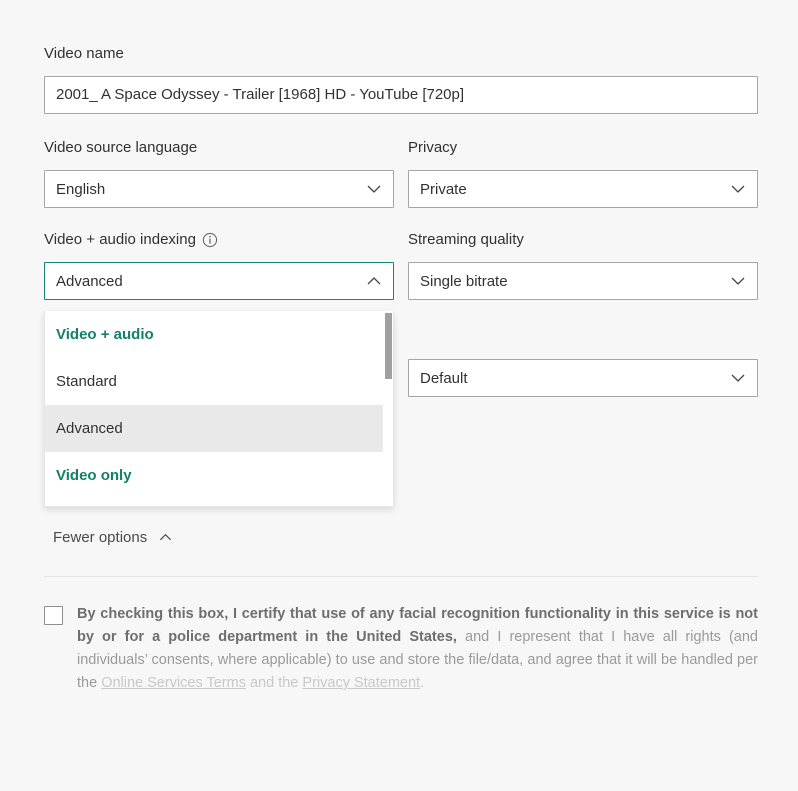 The image size is (798, 791). I want to click on privacy-label-text: Privacy, so click(433, 147).